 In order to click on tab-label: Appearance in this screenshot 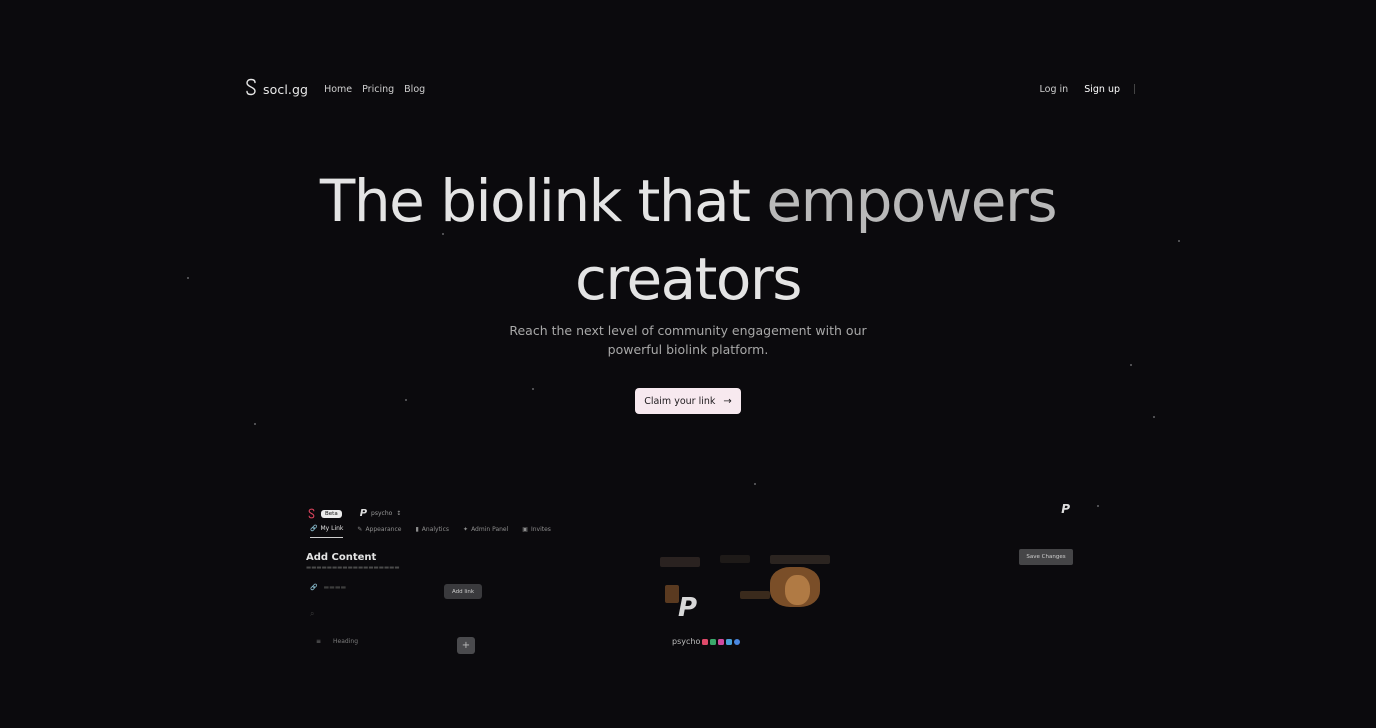, I will do `click(383, 529)`.